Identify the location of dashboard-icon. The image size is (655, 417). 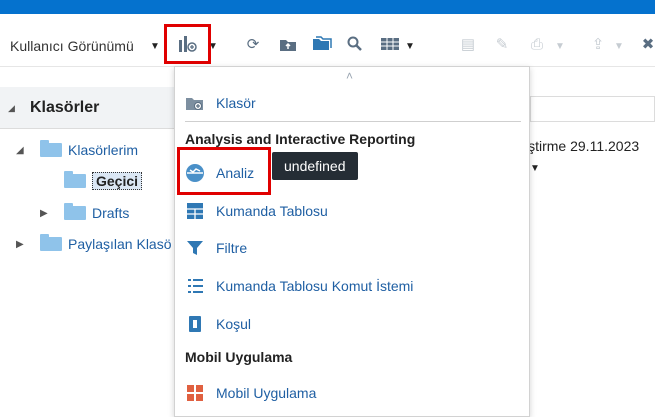
(195, 211).